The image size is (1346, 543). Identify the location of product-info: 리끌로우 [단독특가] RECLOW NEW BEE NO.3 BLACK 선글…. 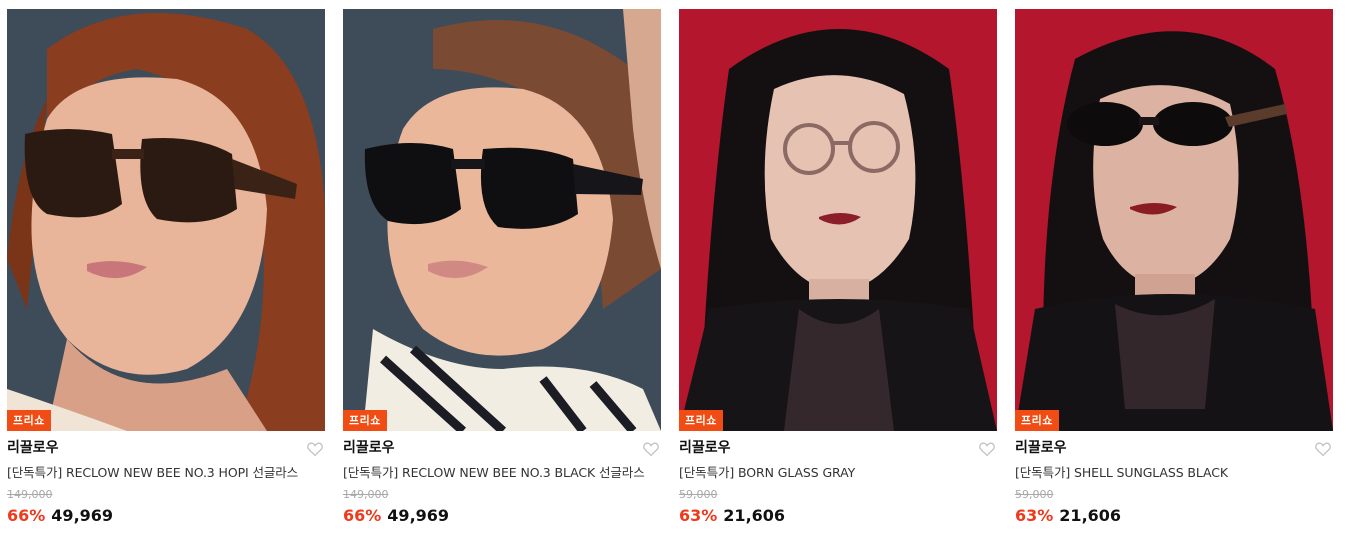
(502, 479).